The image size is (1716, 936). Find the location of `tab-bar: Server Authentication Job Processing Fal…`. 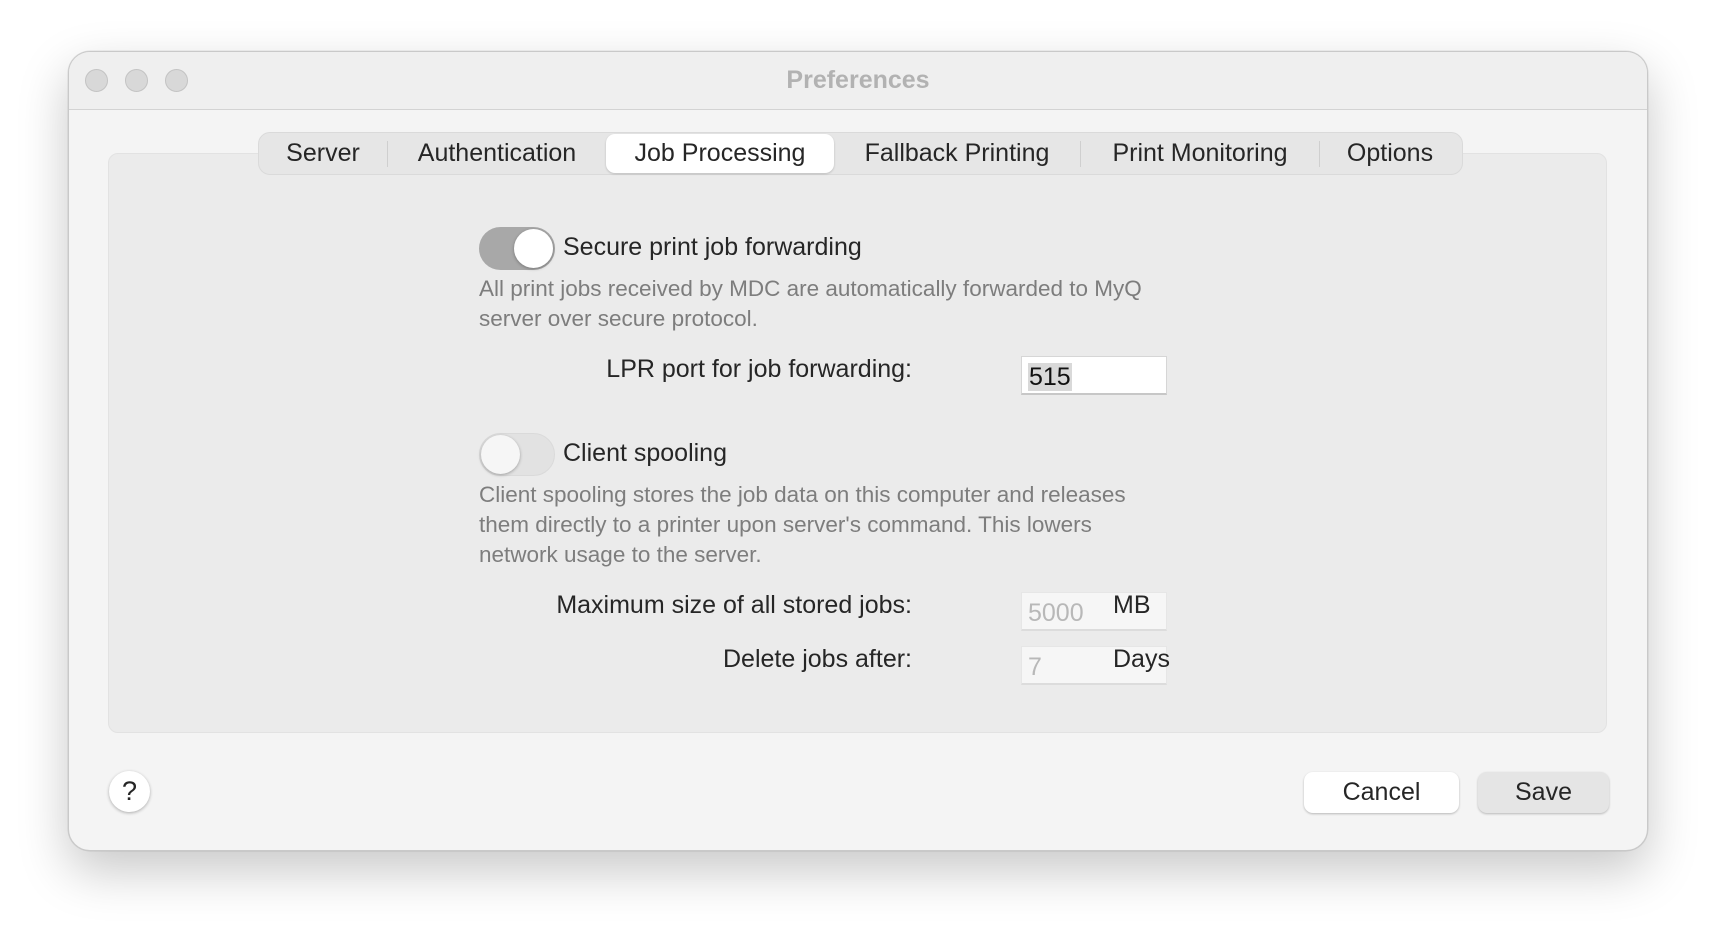

tab-bar: Server Authentication Job Processing Fal… is located at coordinates (860, 153).